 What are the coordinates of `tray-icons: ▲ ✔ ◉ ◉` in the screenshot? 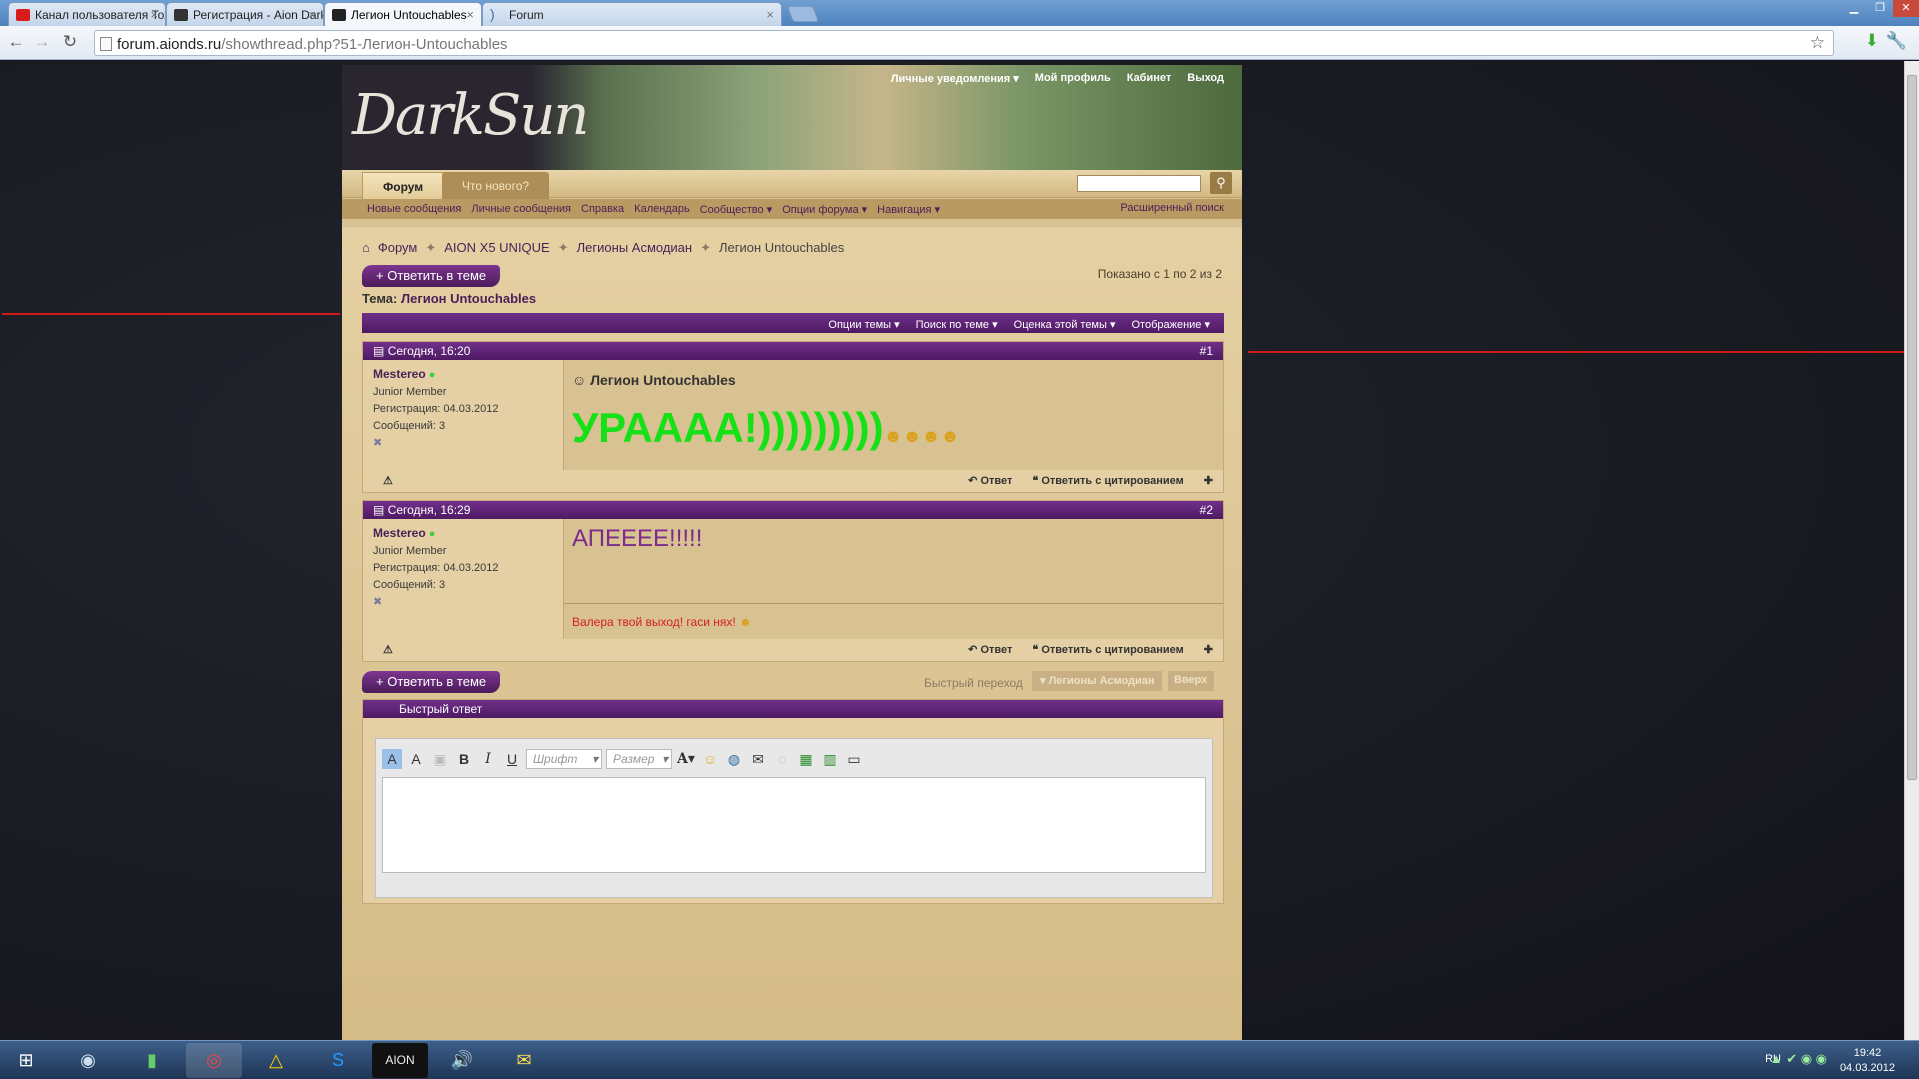 It's located at (1798, 1059).